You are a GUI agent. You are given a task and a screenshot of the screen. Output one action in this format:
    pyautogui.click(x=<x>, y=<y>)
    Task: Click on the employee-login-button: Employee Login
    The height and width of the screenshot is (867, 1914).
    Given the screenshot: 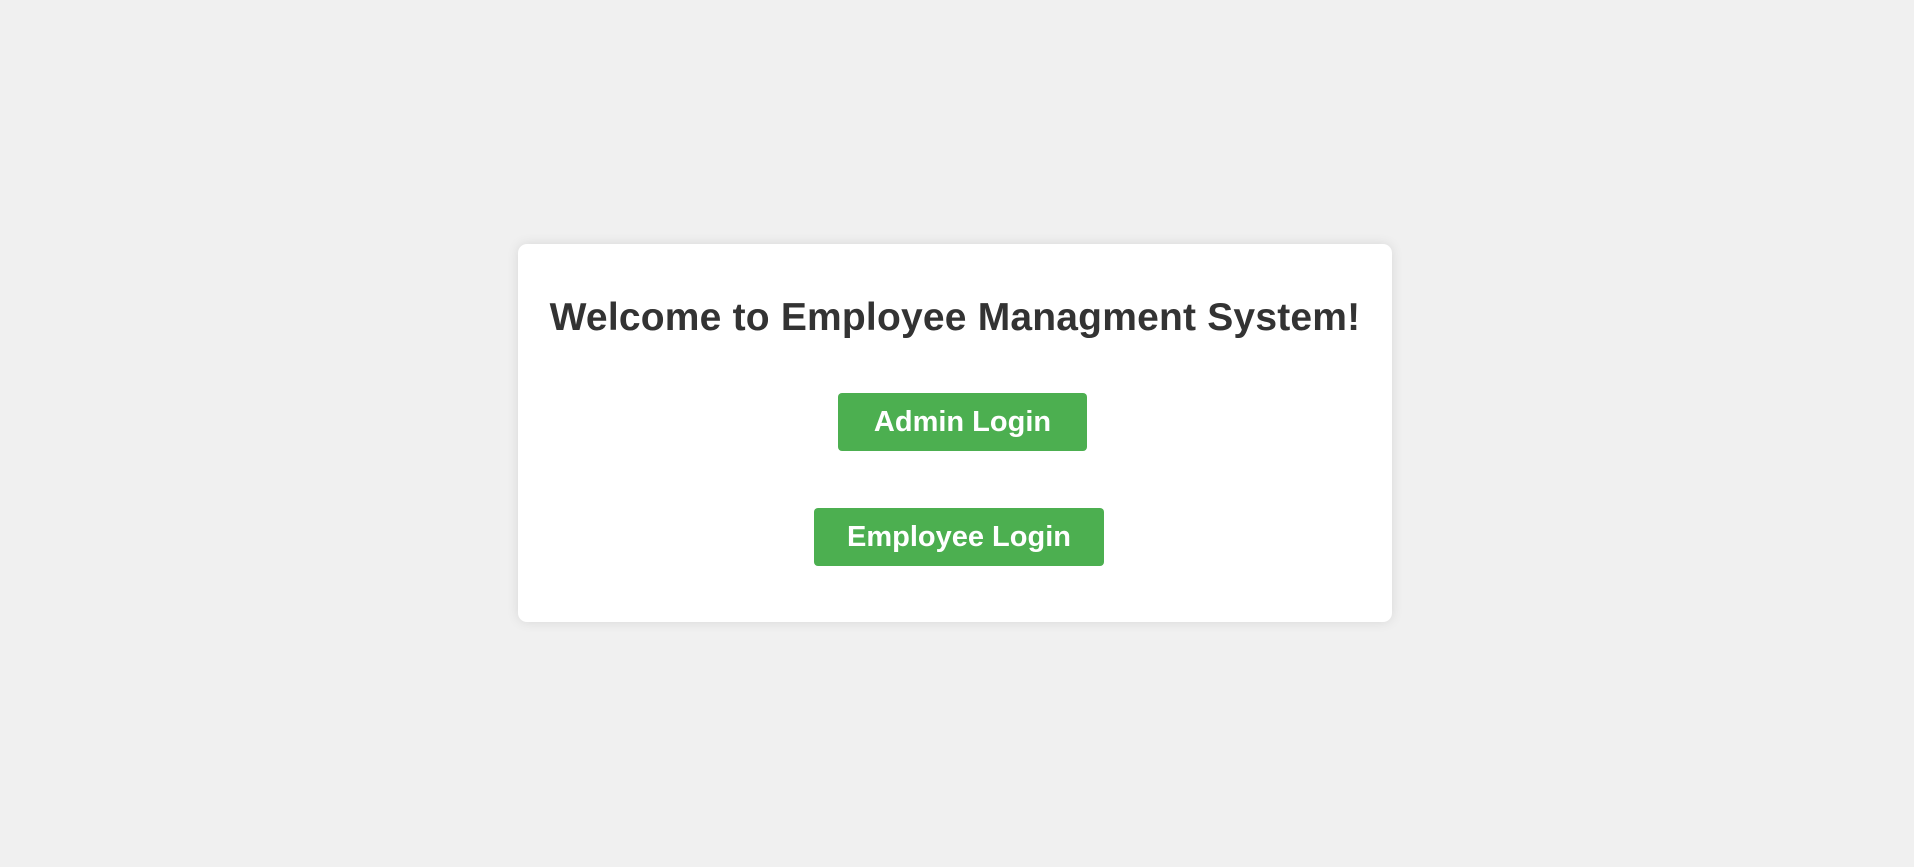 What is the action you would take?
    pyautogui.click(x=959, y=537)
    